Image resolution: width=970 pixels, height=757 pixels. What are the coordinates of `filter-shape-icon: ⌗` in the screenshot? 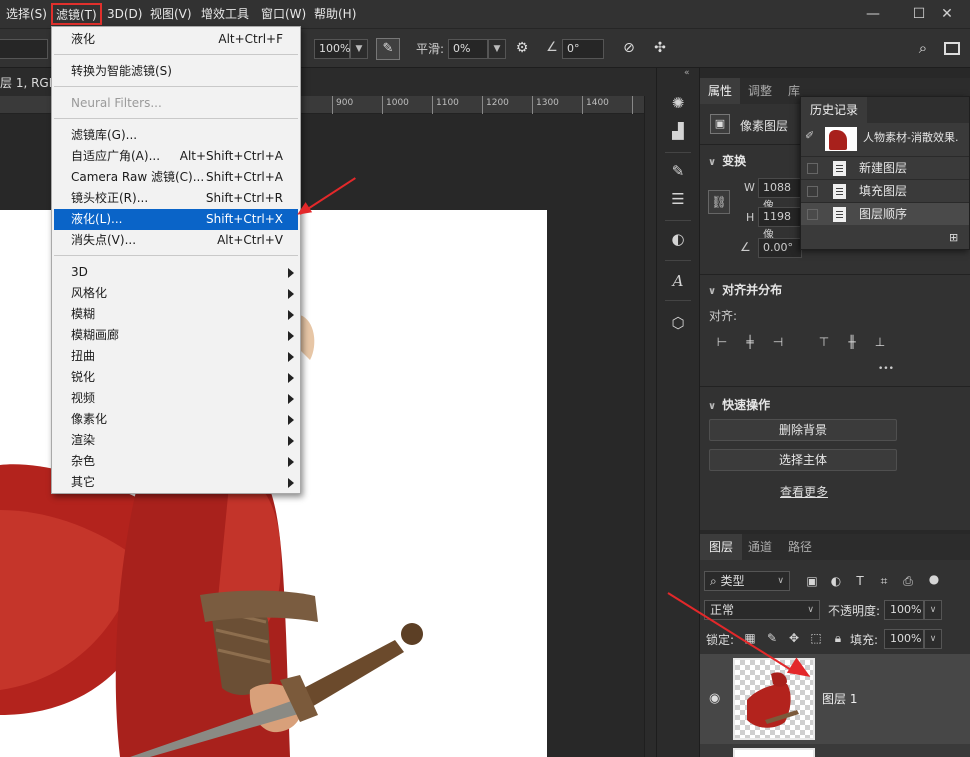 It's located at (884, 581).